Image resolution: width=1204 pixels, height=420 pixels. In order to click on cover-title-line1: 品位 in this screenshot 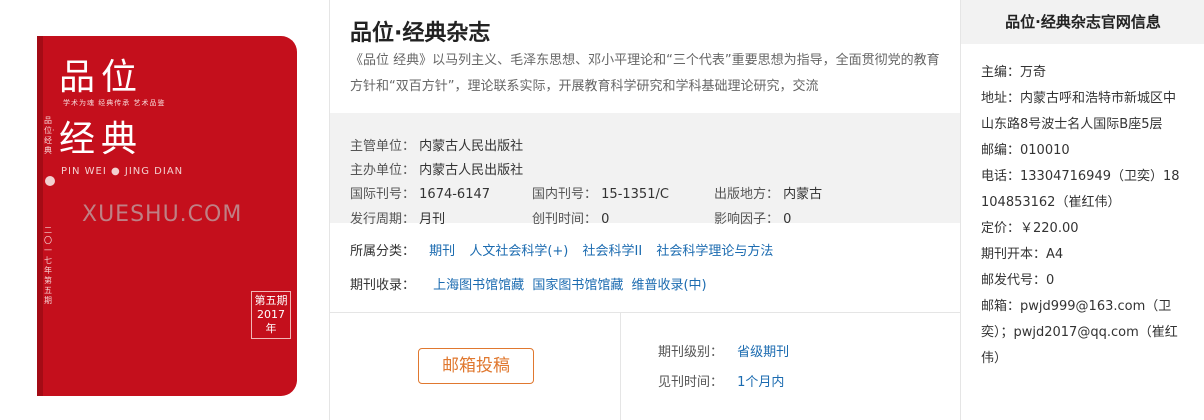, I will do `click(101, 77)`.